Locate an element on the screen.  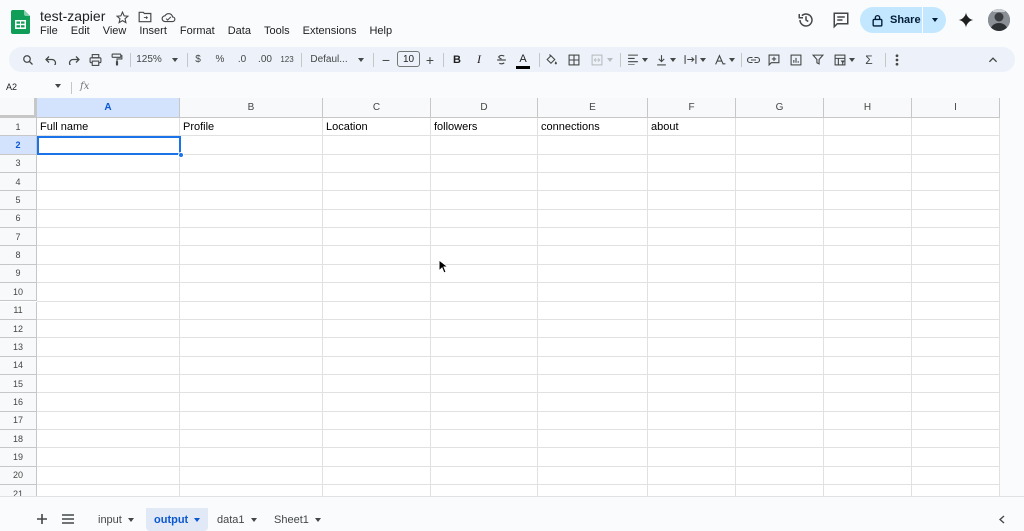
filter-views-icon is located at coordinates (844, 59).